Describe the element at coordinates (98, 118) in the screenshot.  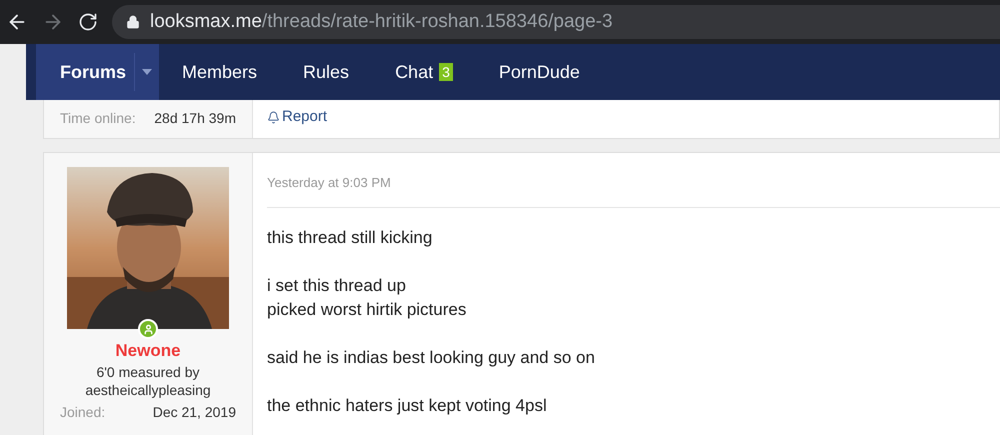
I see `stat-label: Time online:` at that location.